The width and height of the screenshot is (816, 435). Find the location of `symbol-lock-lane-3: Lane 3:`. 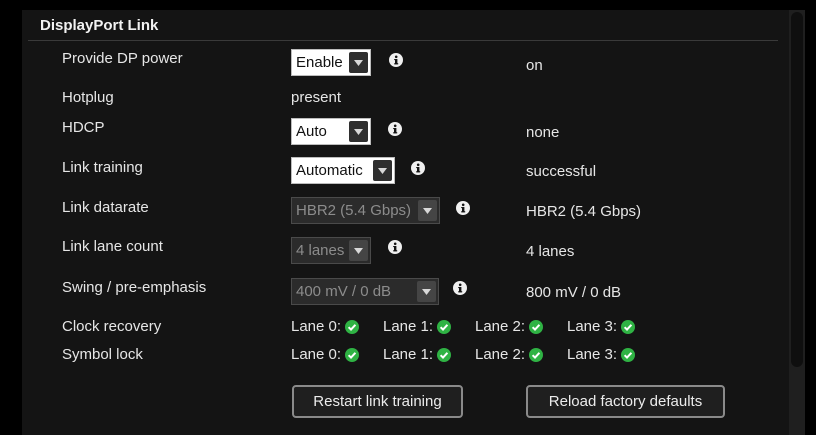

symbol-lock-lane-3: Lane 3: is located at coordinates (601, 354).